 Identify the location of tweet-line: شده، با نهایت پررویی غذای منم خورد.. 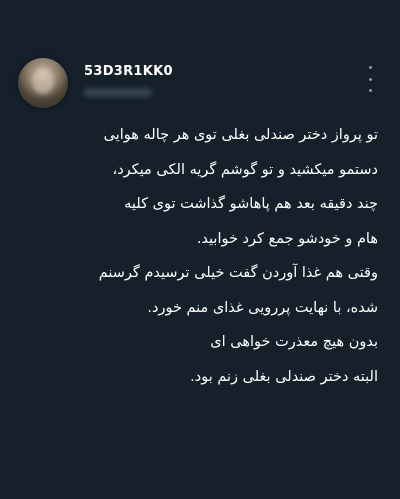
(262, 307).